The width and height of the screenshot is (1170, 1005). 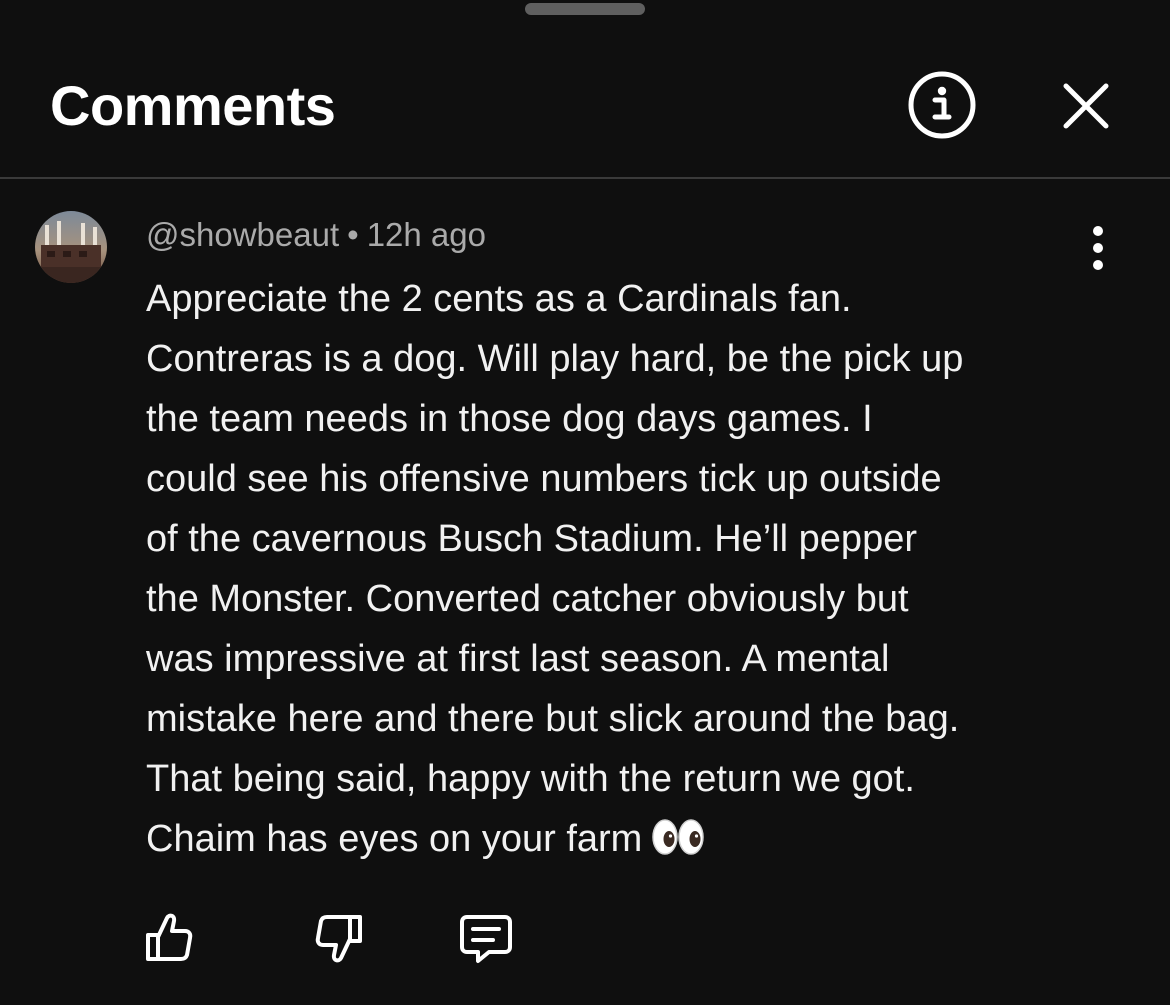 I want to click on close-icon, so click(x=1086, y=106).